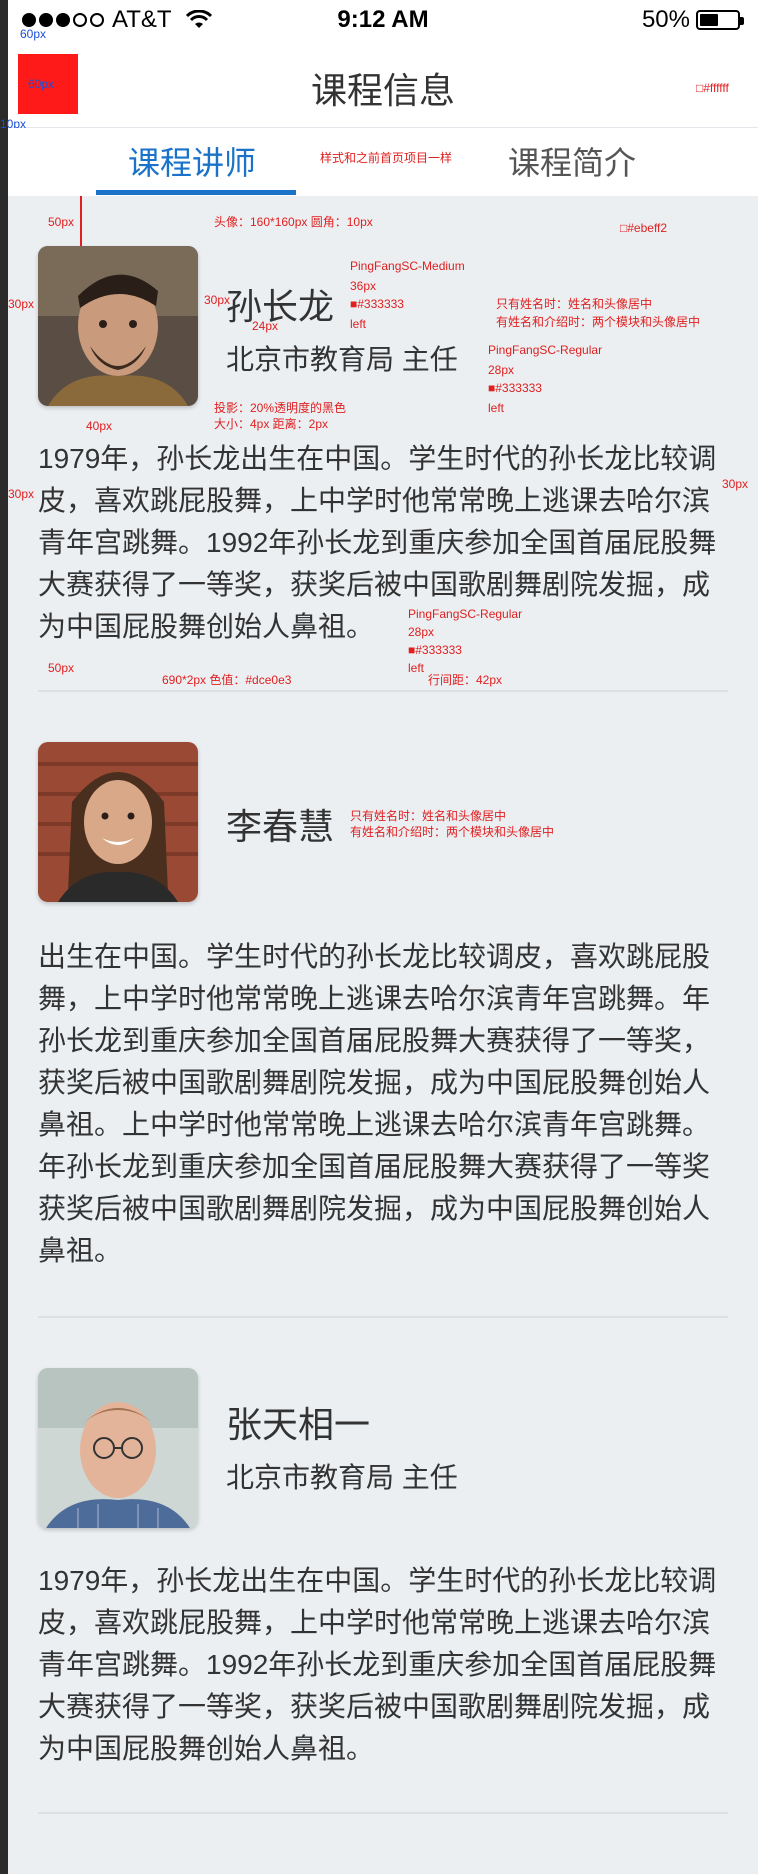  I want to click on bio-align-annotation: left, so click(416, 668).